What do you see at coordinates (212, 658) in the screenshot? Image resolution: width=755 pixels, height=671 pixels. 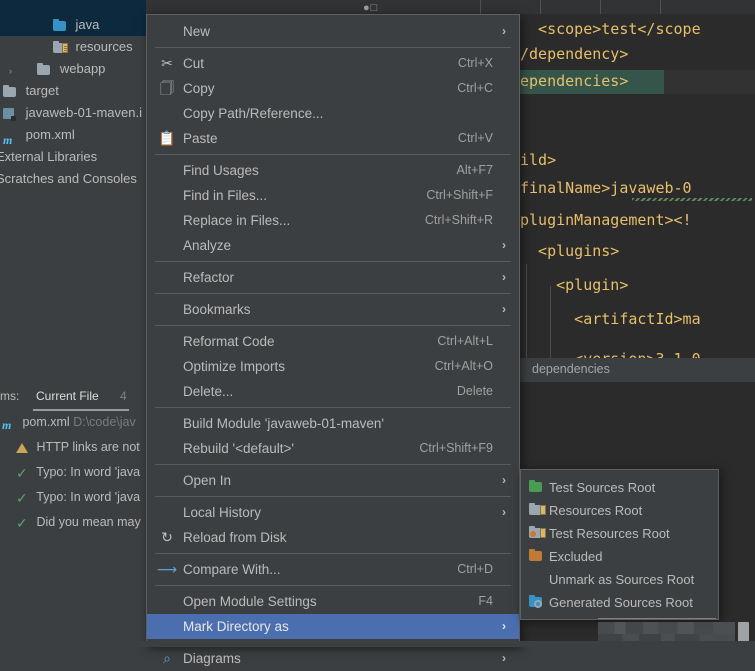 I see `menu-label: Diagrams` at bounding box center [212, 658].